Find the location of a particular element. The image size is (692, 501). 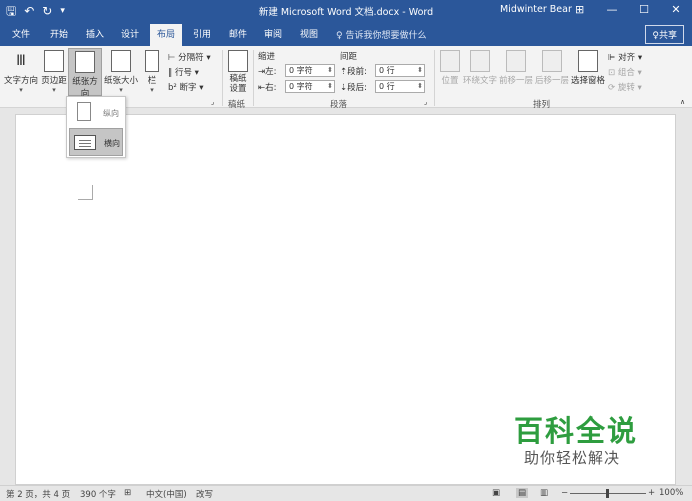

margins-button: 页边距 ▾ is located at coordinates (54, 72).